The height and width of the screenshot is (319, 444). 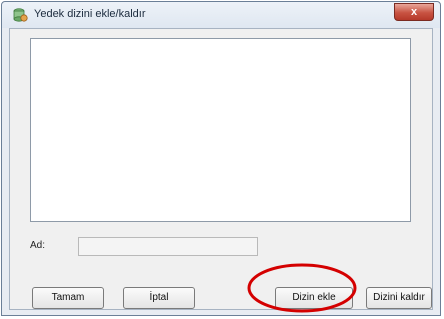 I want to click on backup-app-icon, so click(x=20, y=15).